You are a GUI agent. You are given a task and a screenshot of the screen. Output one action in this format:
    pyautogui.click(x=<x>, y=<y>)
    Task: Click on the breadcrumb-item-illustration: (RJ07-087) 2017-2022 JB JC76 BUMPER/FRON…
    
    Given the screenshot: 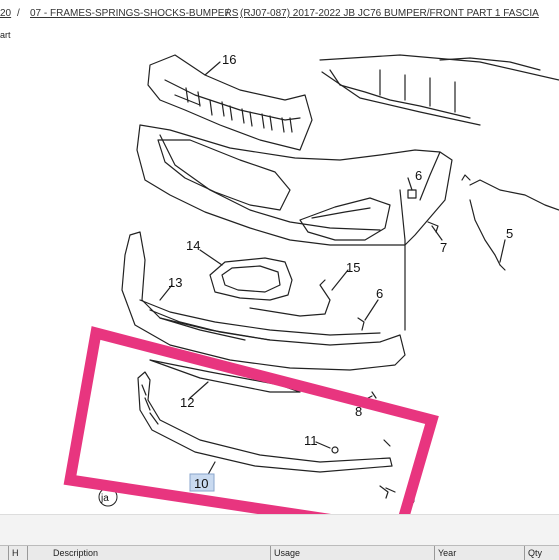 What is the action you would take?
    pyautogui.click(x=389, y=13)
    